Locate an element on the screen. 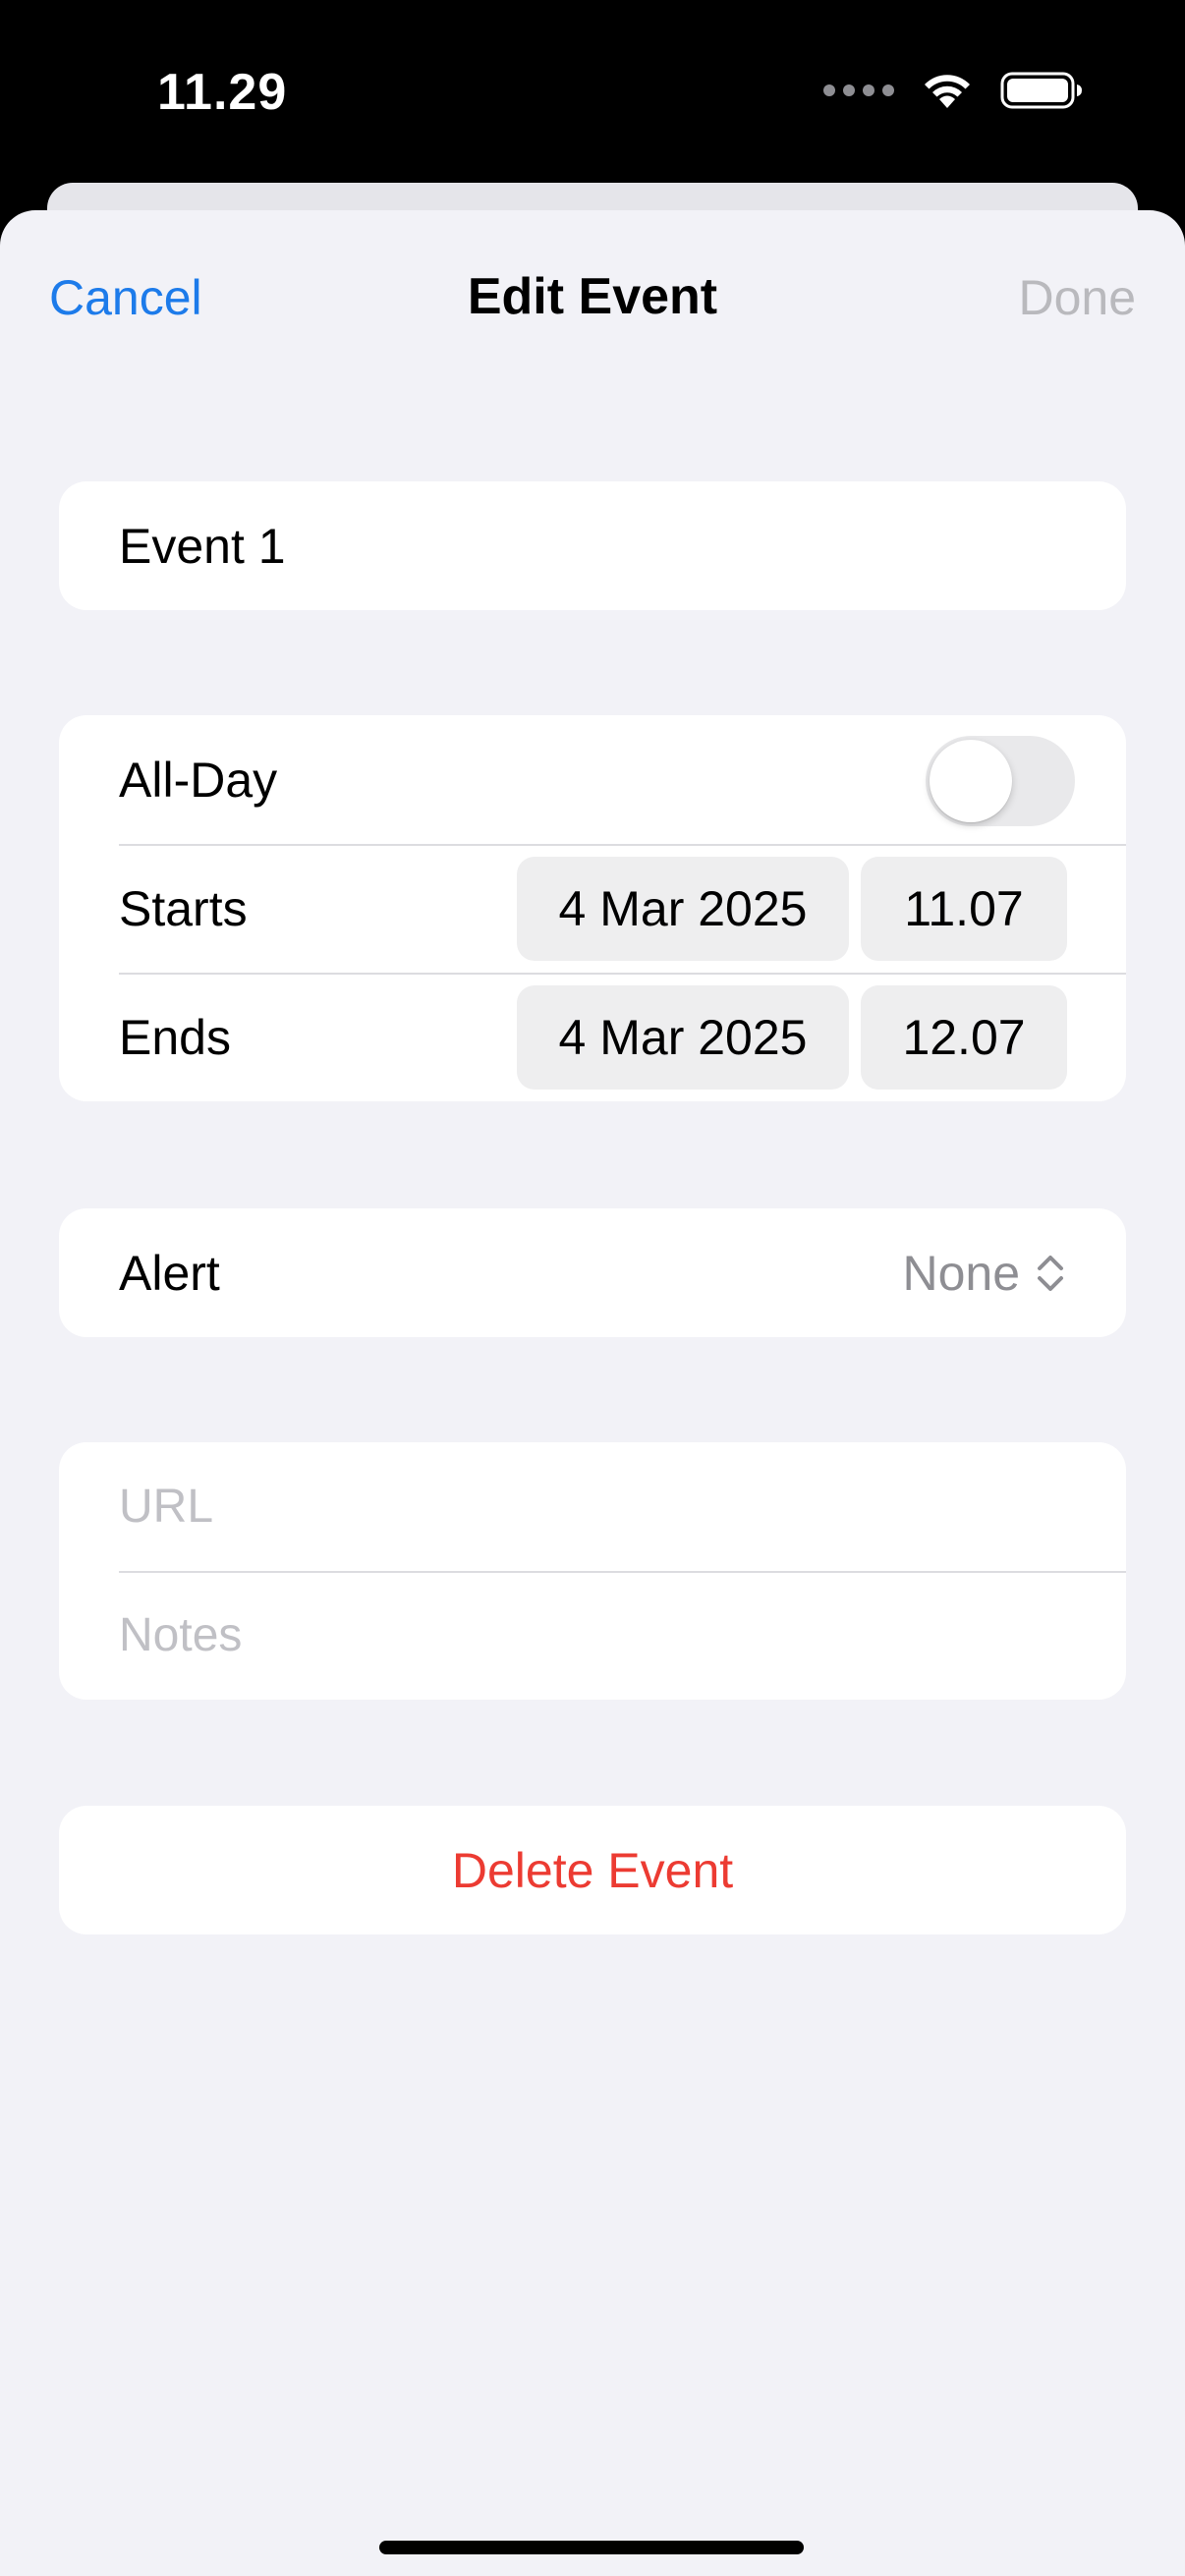 The image size is (1185, 2576). url-notes-card: URL Notes is located at coordinates (592, 1571).